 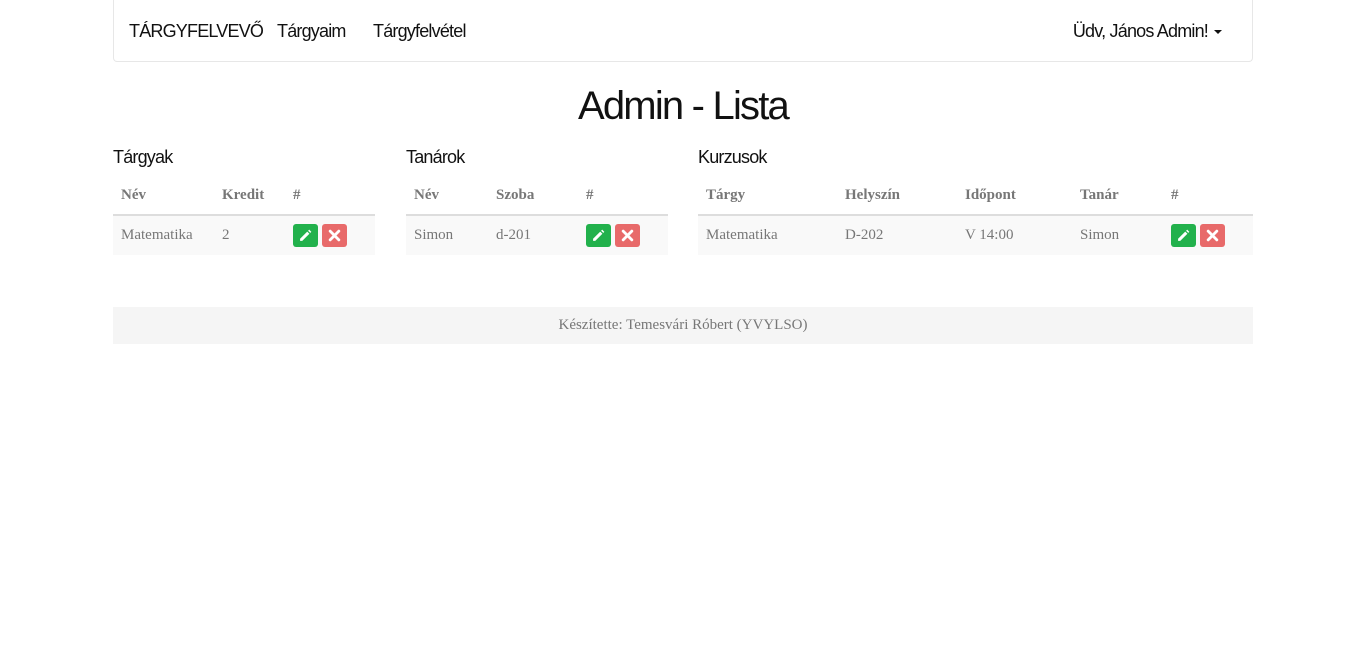 What do you see at coordinates (897, 196) in the screenshot?
I see `column-header: Helyszín` at bounding box center [897, 196].